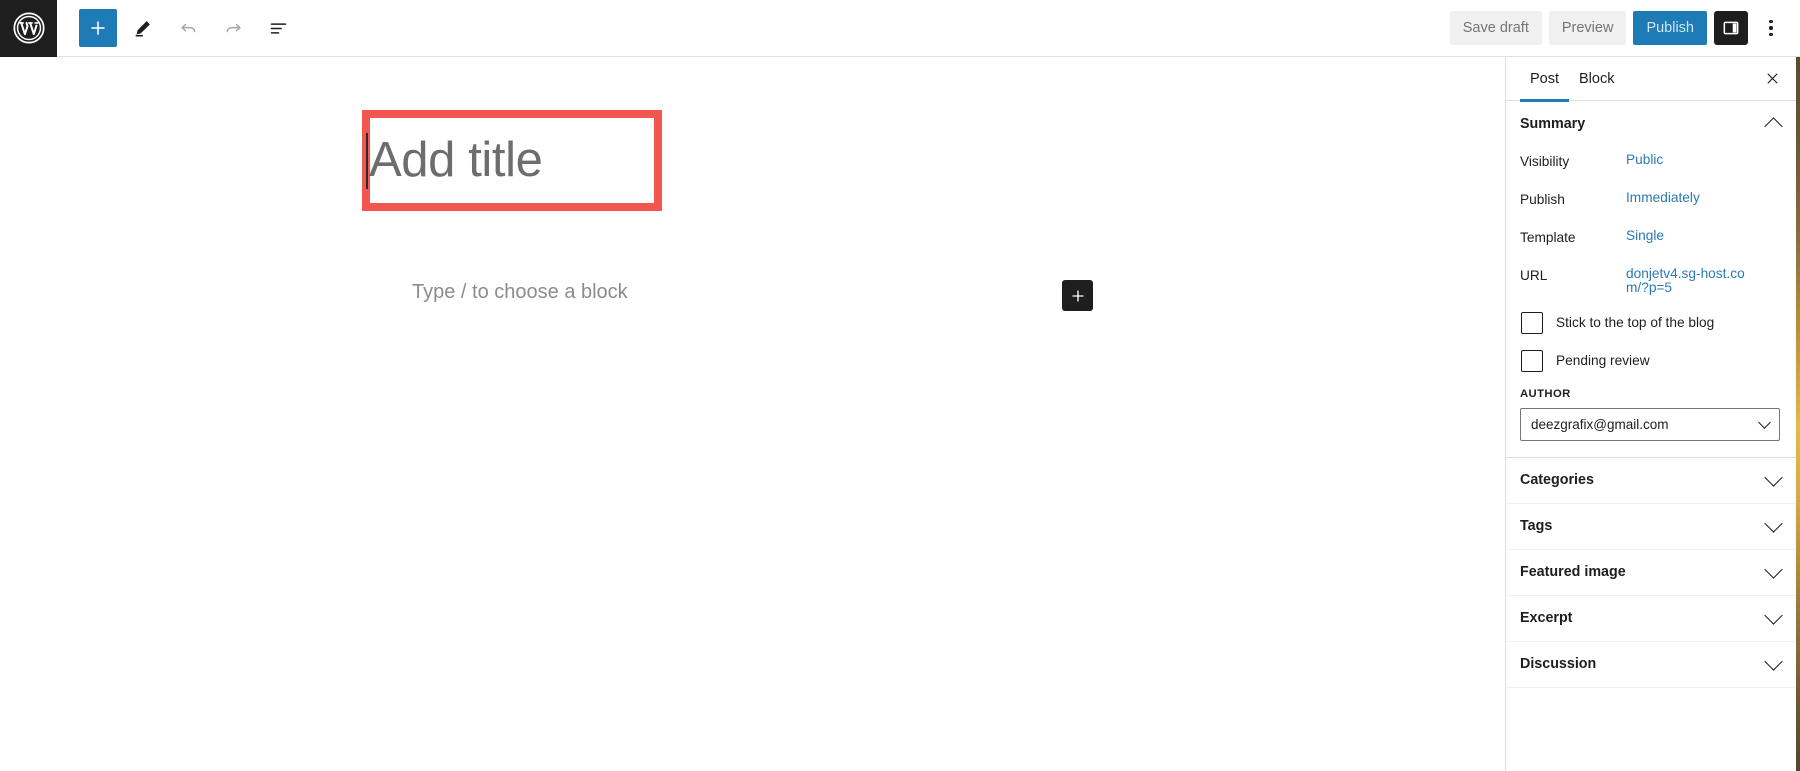 This screenshot has width=1800, height=771. Describe the element at coordinates (1548, 237) in the screenshot. I see `template-label: Template` at that location.